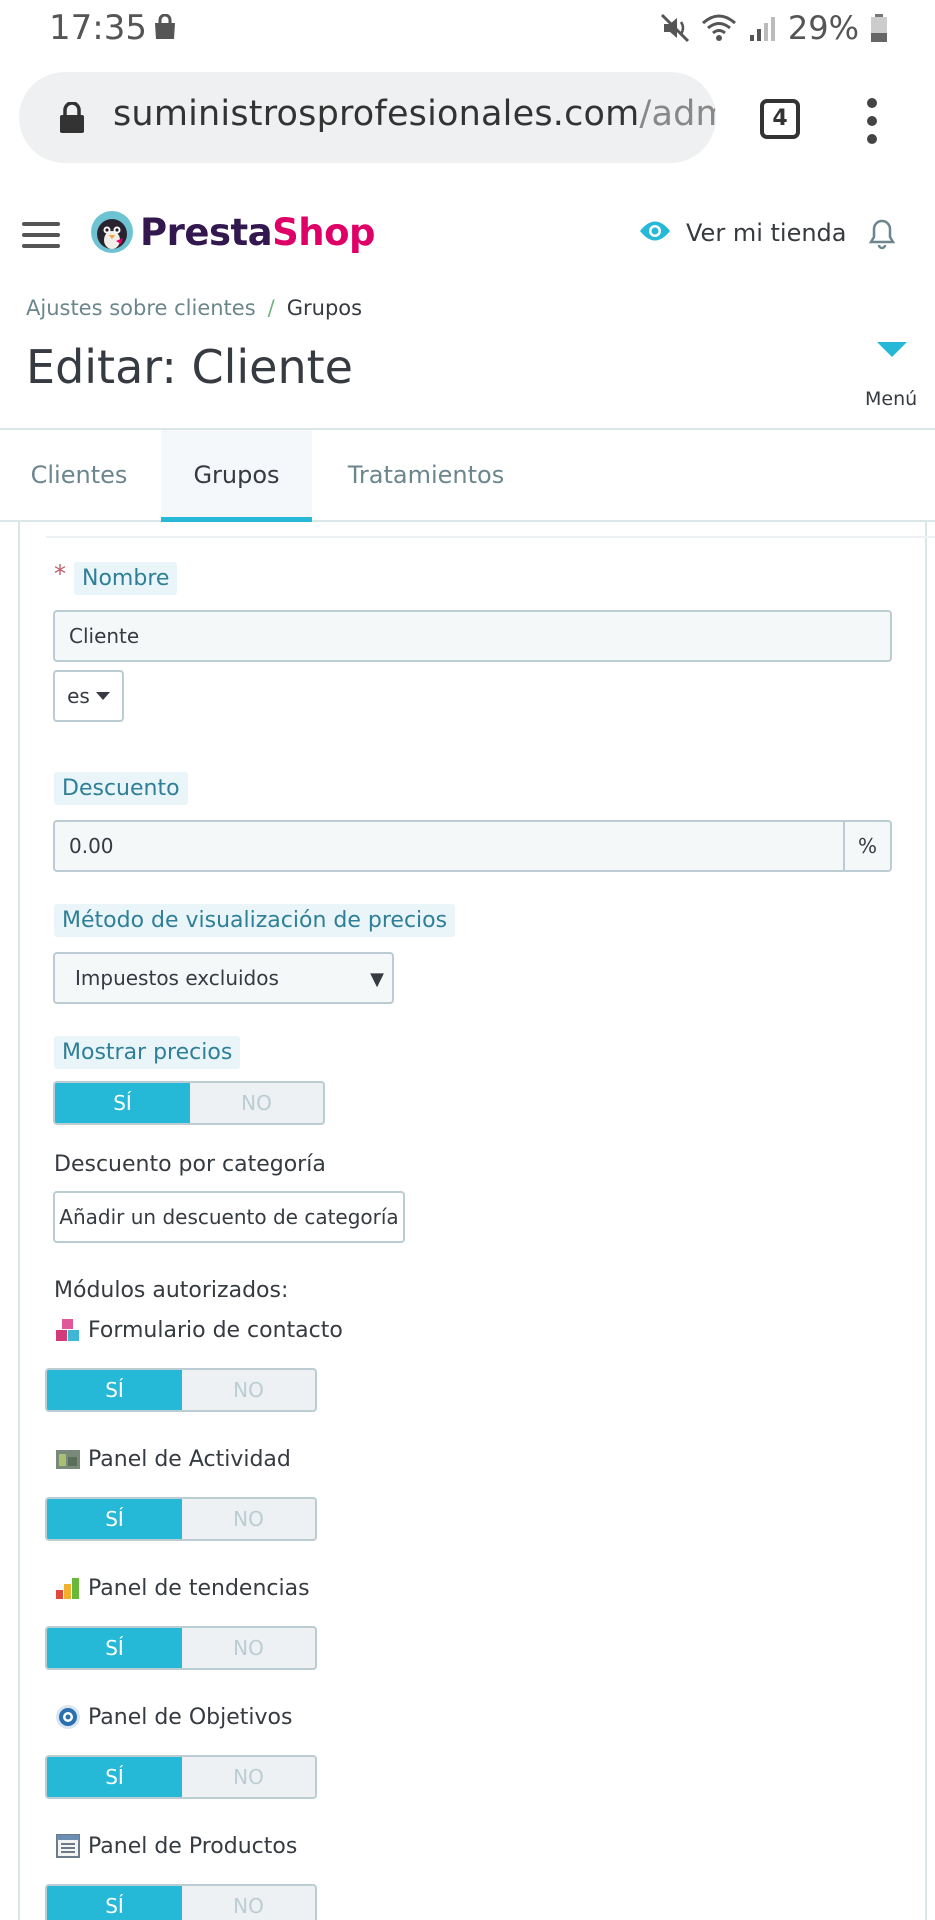  I want to click on name-label: Nombre, so click(126, 578).